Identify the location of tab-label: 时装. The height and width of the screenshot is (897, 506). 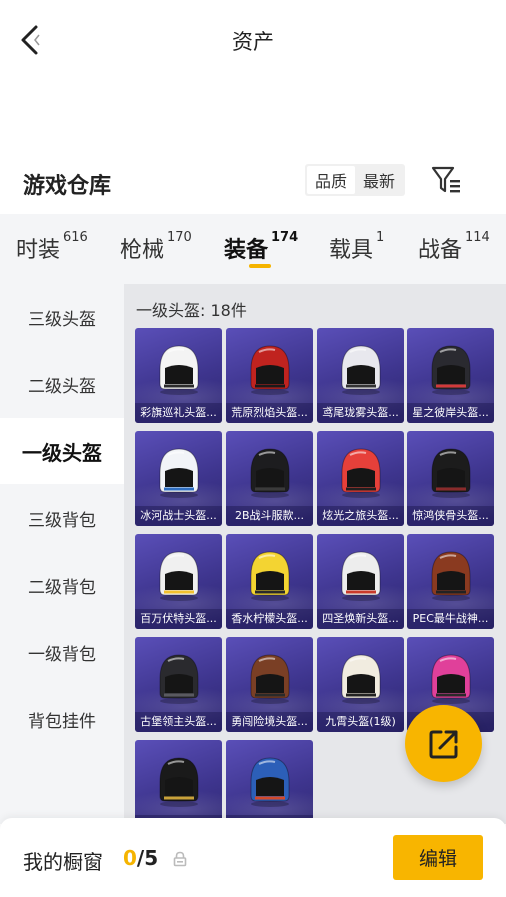
(38, 250).